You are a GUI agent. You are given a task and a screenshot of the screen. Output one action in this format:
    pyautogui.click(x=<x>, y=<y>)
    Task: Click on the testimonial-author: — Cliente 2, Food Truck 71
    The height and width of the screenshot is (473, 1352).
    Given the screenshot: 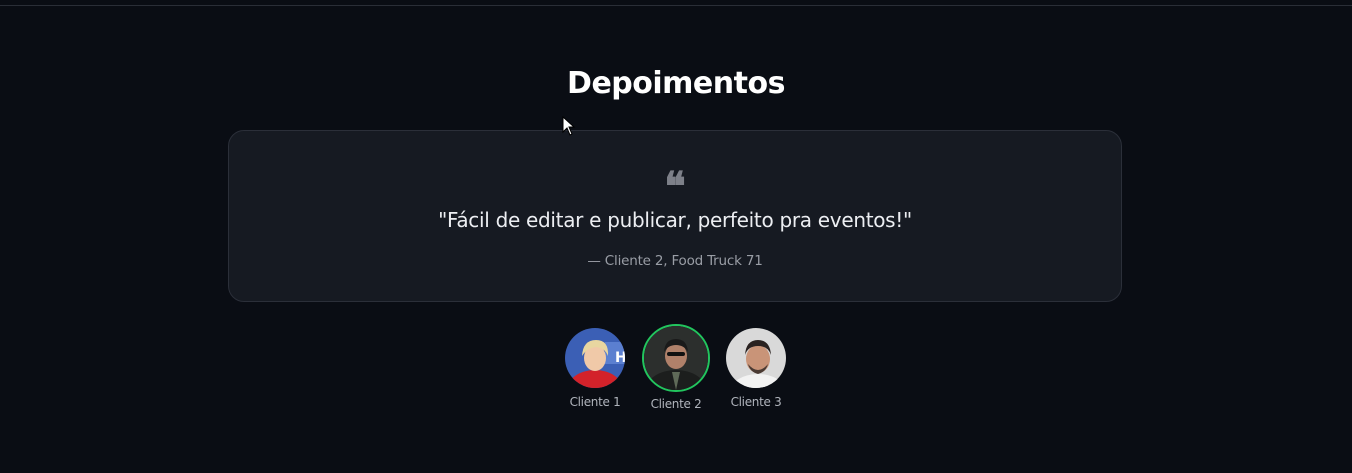 What is the action you would take?
    pyautogui.click(x=675, y=261)
    